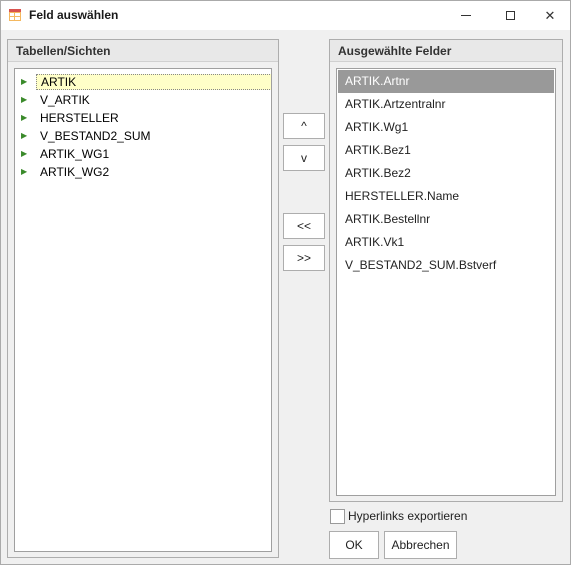  What do you see at coordinates (408, 516) in the screenshot?
I see `hyperlinks-label: Hyperlinks exportieren` at bounding box center [408, 516].